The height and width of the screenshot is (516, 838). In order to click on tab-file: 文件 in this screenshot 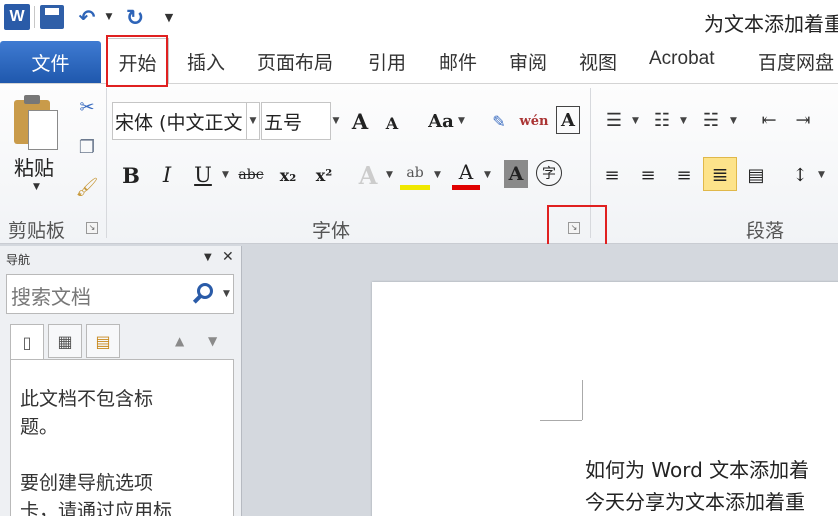, I will do `click(50, 62)`.